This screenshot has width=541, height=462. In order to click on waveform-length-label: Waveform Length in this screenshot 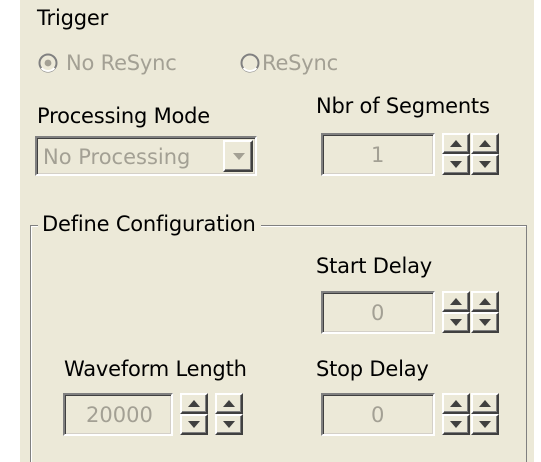, I will do `click(155, 369)`.